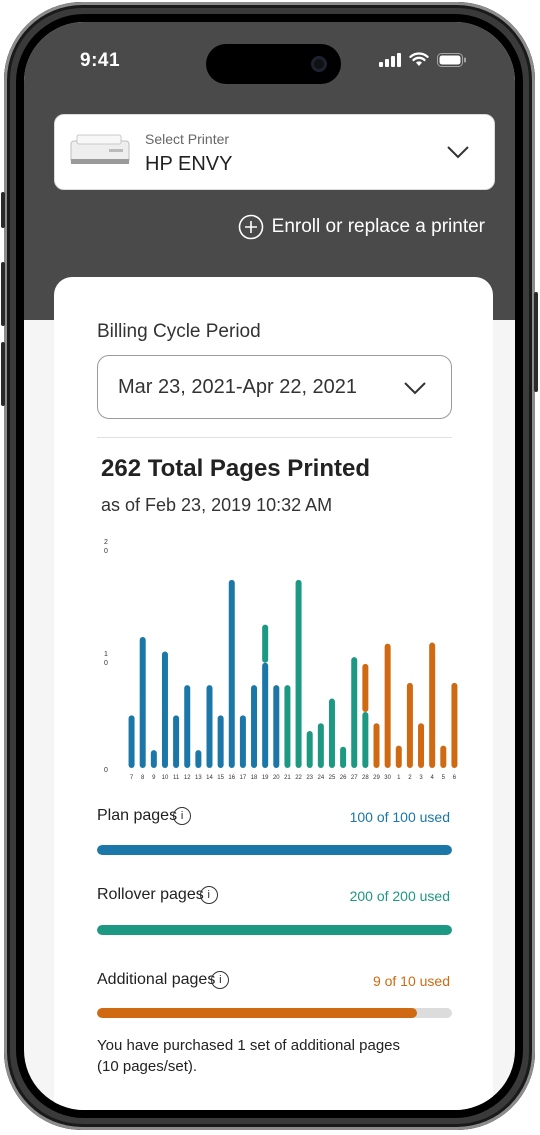 The image size is (540, 1135). Describe the element at coordinates (106, 542) in the screenshot. I see `y-tick-label: 2` at that location.